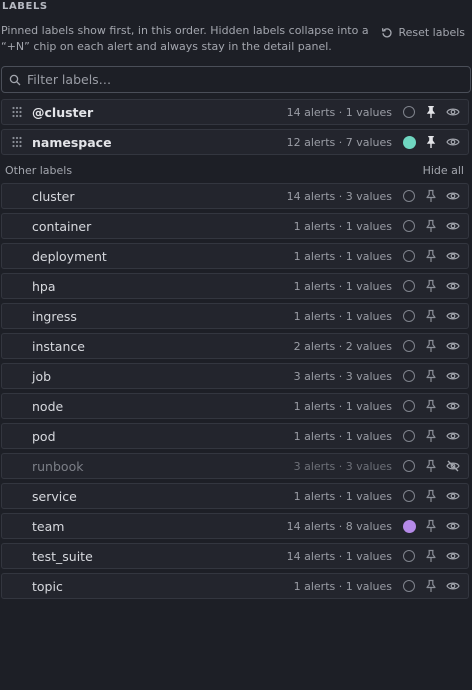 The width and height of the screenshot is (472, 690). I want to click on reset-labels-button: Reset labels, so click(423, 32).